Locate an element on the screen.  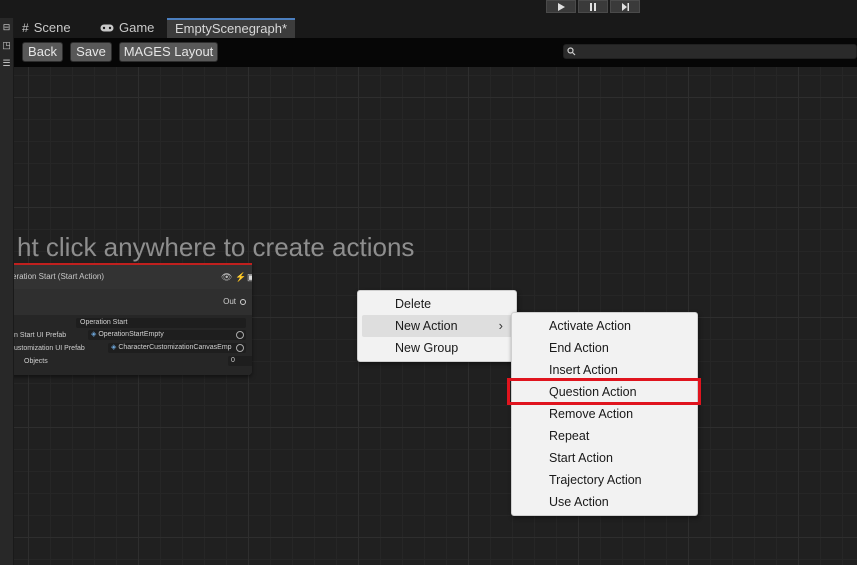
menu-item-delete: Delete is located at coordinates (437, 304).